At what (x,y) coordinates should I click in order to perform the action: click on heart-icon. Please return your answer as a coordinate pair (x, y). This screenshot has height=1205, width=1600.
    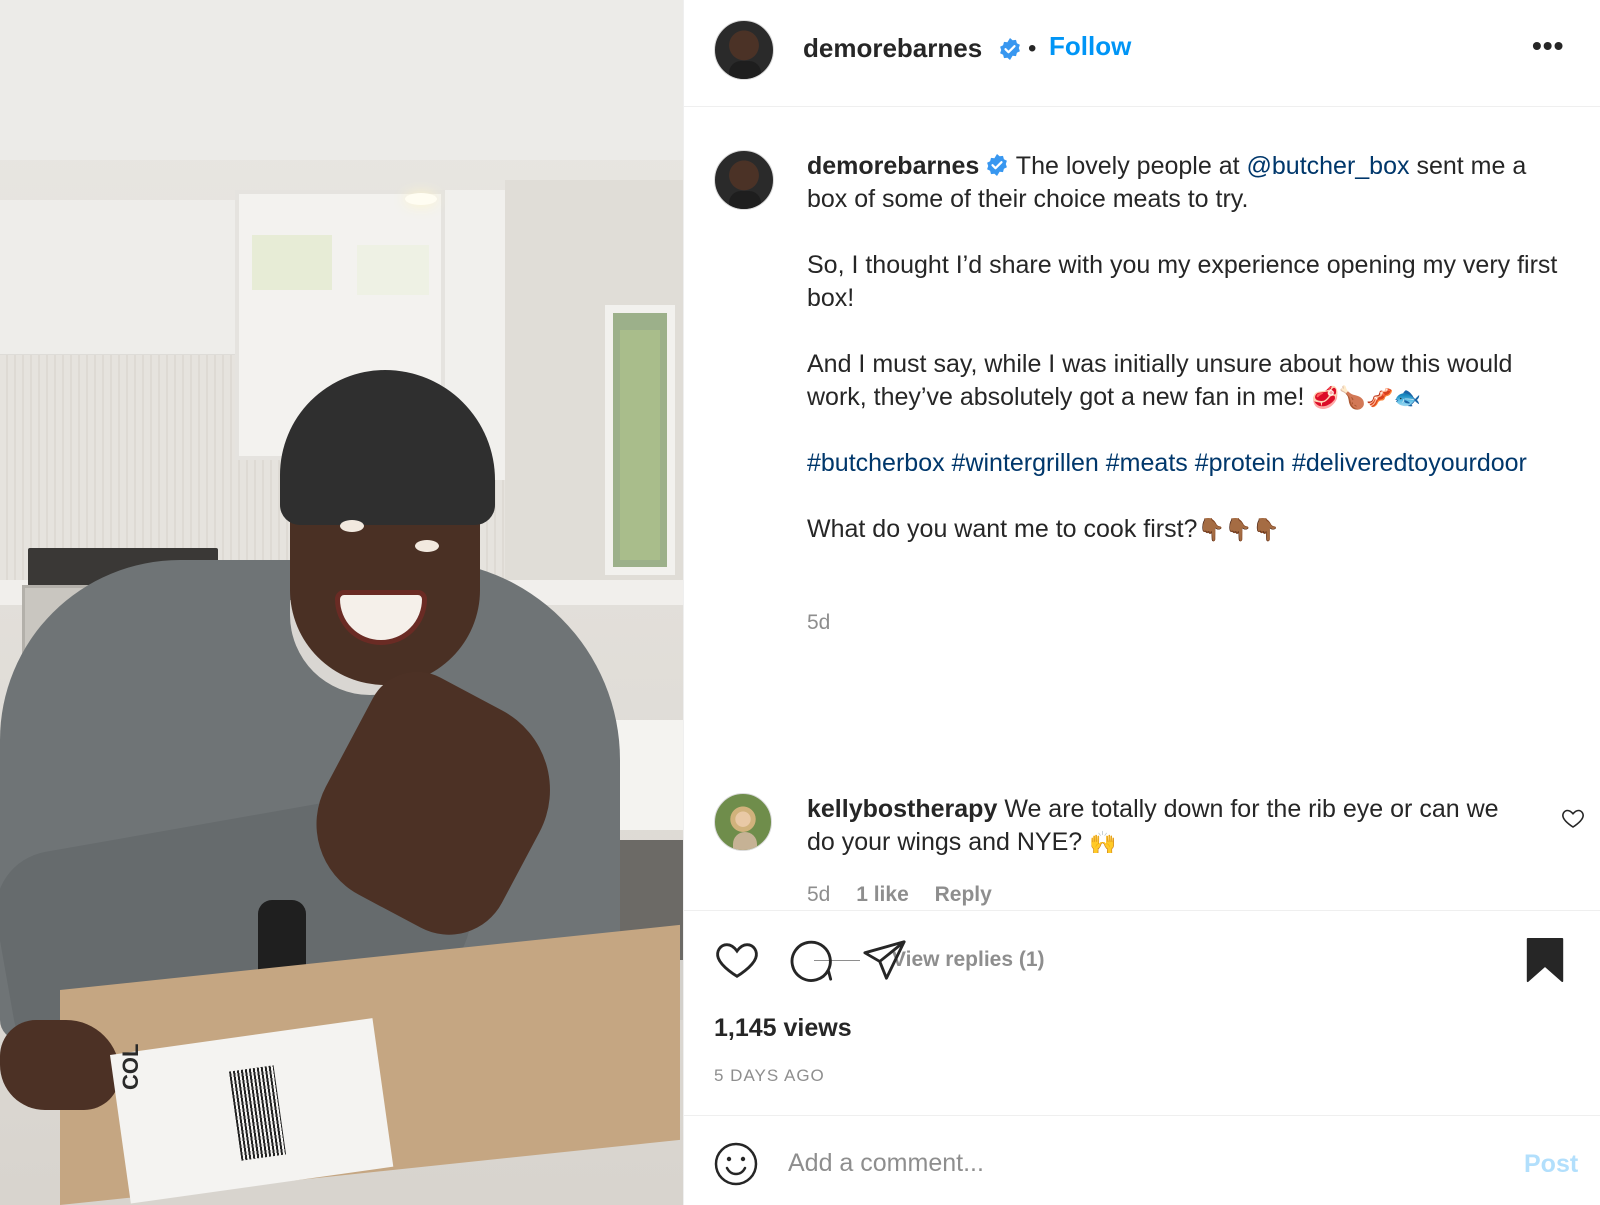
    Looking at the image, I should click on (737, 960).